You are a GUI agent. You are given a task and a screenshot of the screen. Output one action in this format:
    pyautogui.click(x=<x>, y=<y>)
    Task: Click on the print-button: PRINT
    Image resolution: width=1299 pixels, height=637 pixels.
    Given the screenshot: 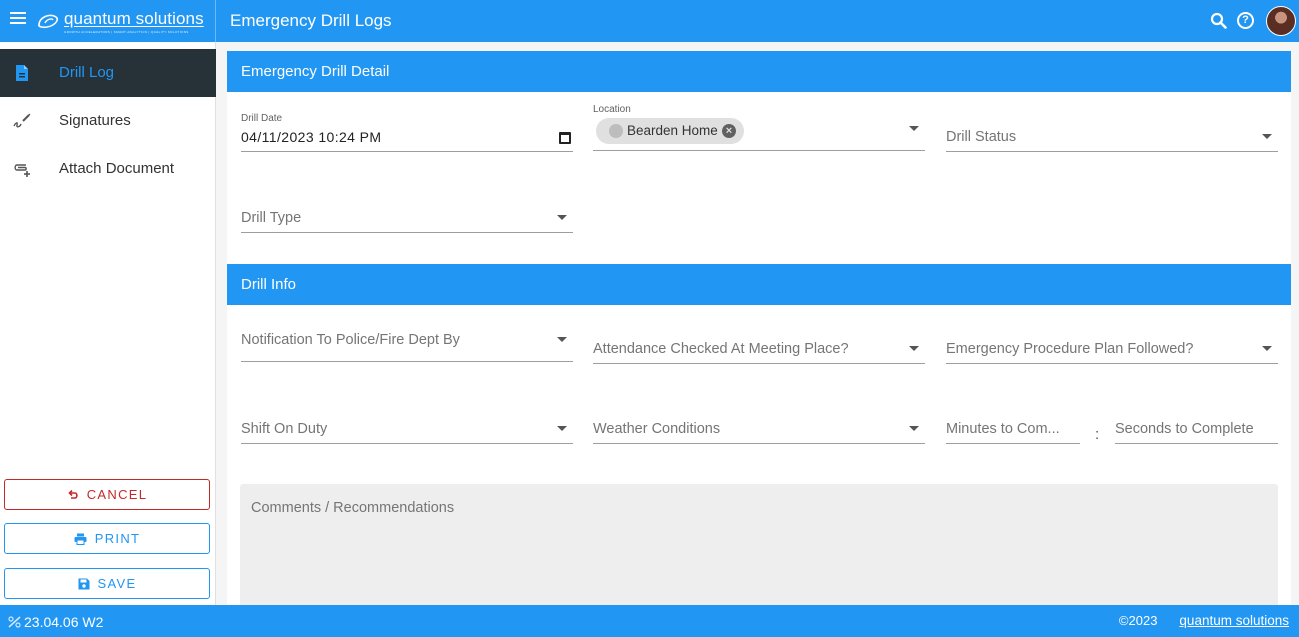 What is the action you would take?
    pyautogui.click(x=107, y=538)
    